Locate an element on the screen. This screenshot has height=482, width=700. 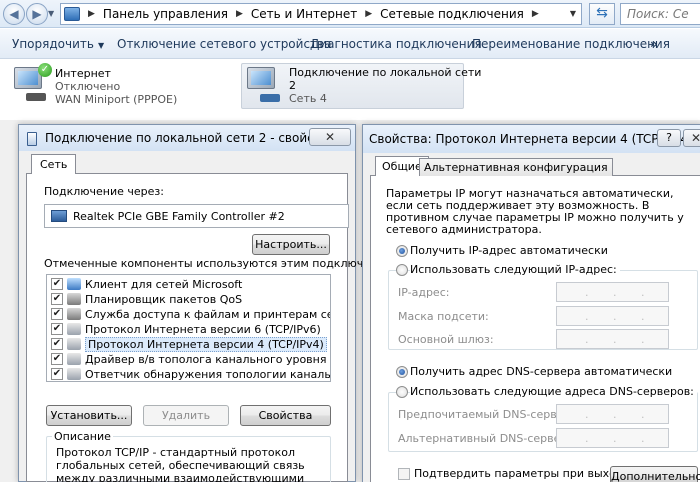
list-item: ✔ Протокол Интернета версии 6 (TCP/IPv6) is located at coordinates (190, 329).